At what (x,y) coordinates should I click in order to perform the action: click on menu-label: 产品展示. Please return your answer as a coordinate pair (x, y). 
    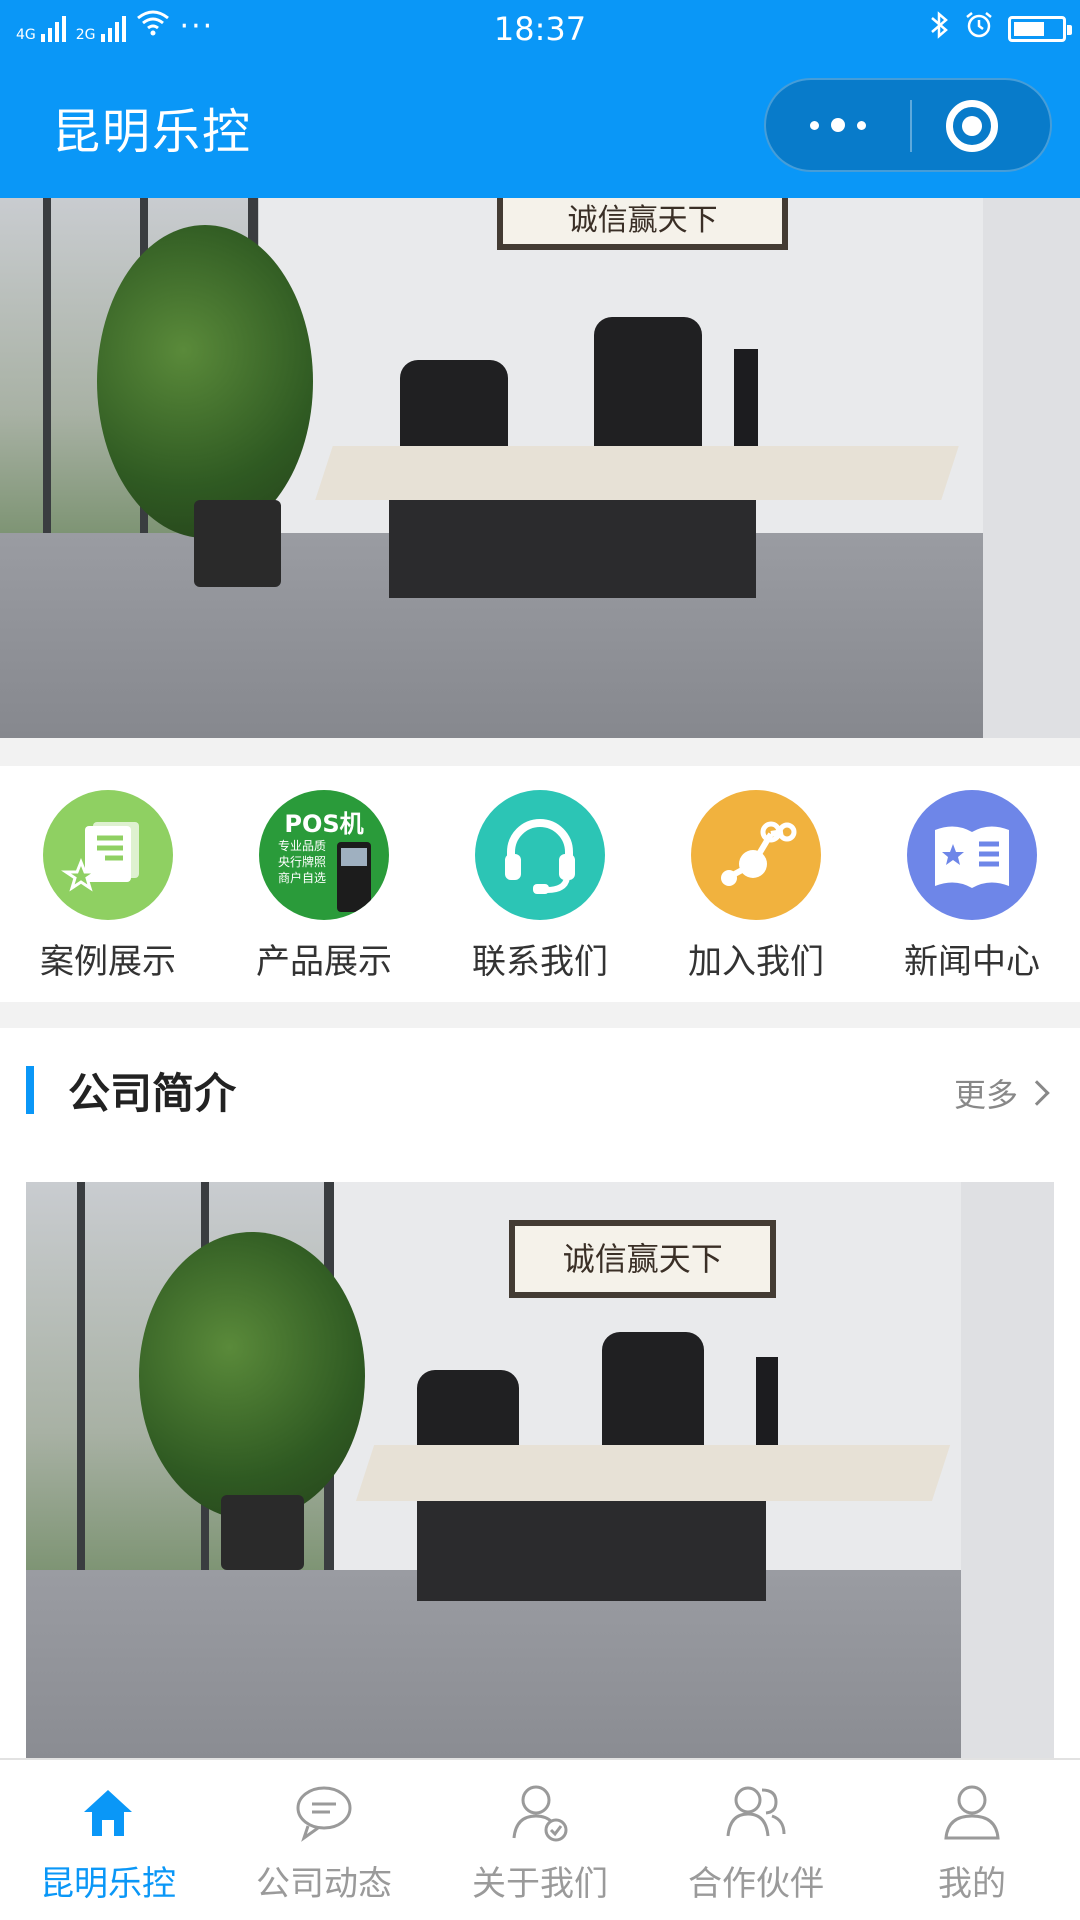
    Looking at the image, I should click on (324, 962).